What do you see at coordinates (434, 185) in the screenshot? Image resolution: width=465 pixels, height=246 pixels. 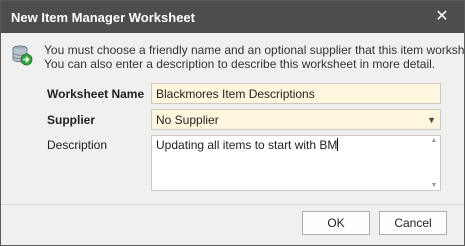 I see `scroll-down-icon: ▼` at bounding box center [434, 185].